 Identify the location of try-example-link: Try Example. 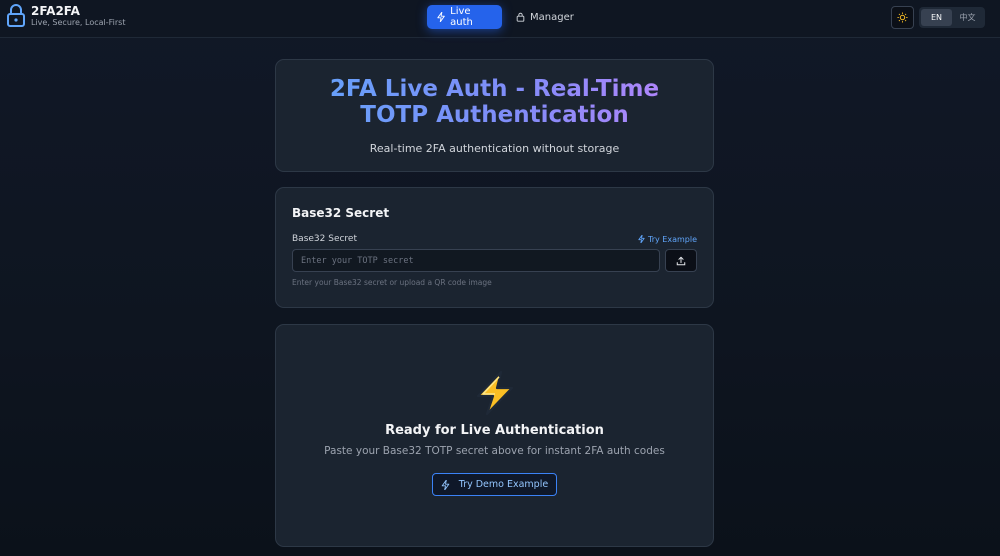
(667, 239).